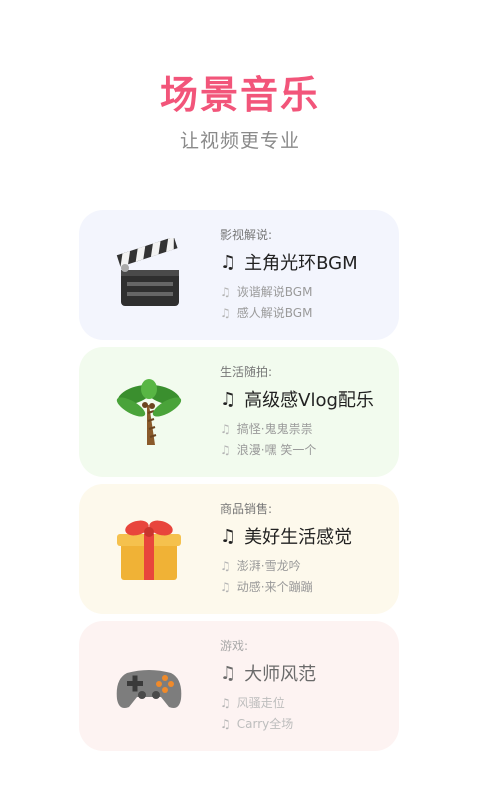 The image size is (480, 800). Describe the element at coordinates (275, 586) in the screenshot. I see `card-sub-track: 动感·来个蹦蹦` at that location.